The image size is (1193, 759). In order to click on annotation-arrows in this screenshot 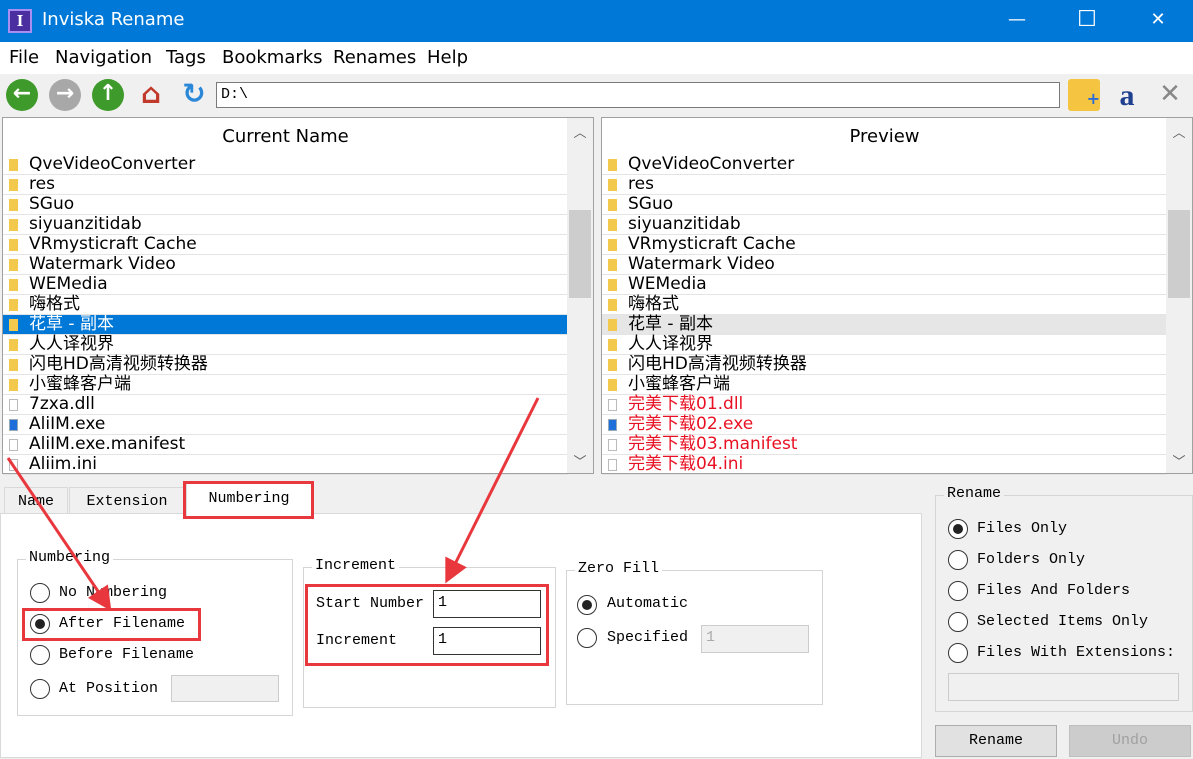, I will do `click(273, 504)`.